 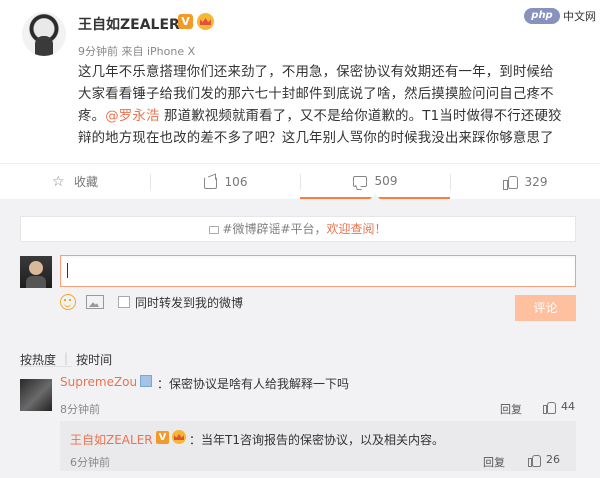 I want to click on watermark-text: 中文网, so click(x=579, y=16).